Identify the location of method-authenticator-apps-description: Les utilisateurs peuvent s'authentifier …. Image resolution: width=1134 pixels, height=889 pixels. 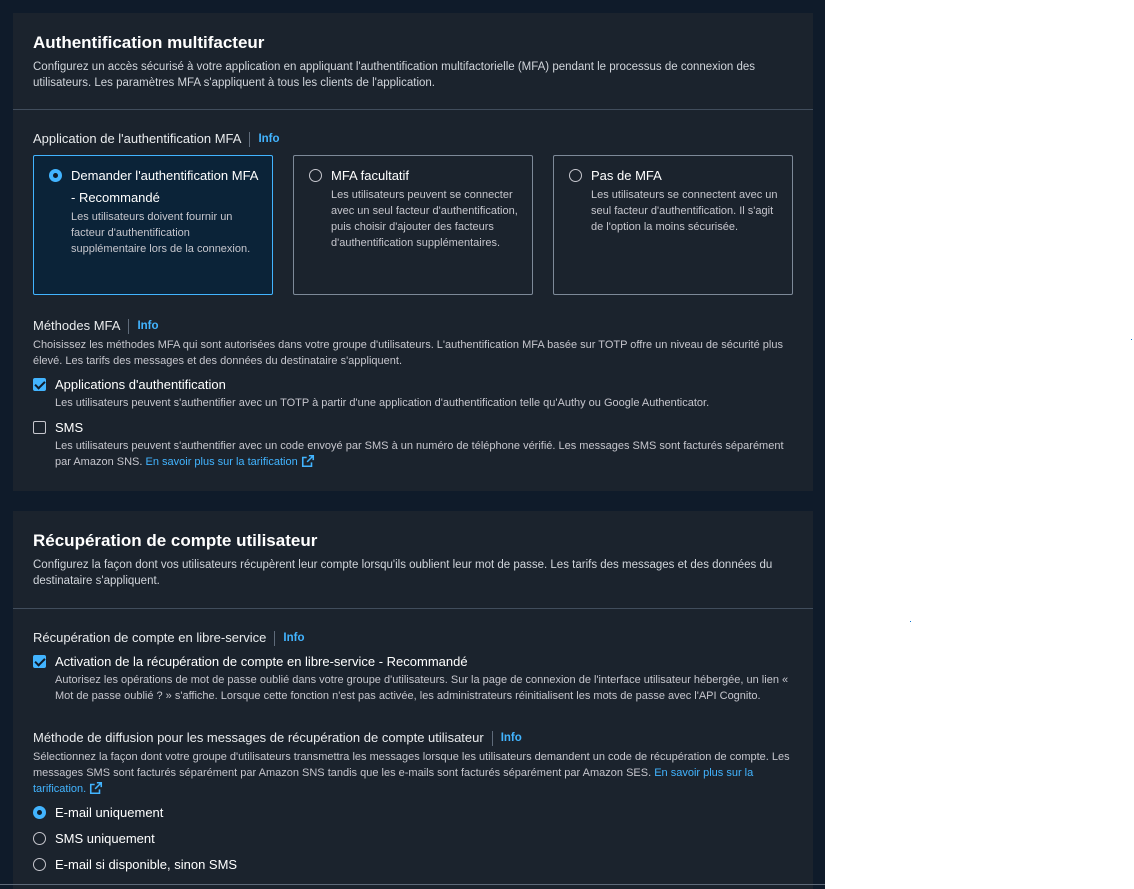
(382, 403).